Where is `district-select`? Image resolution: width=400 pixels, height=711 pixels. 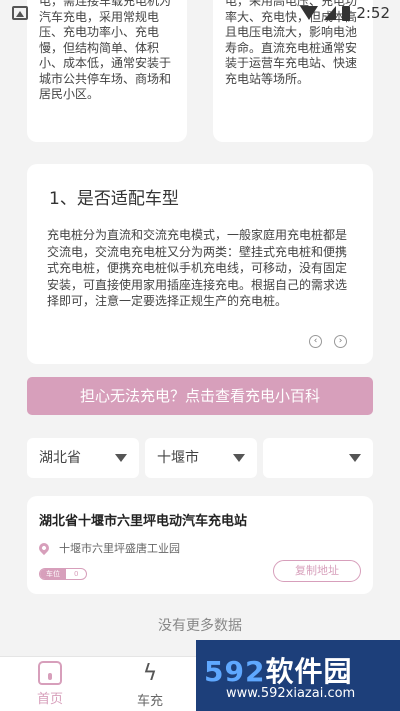
district-select is located at coordinates (318, 458).